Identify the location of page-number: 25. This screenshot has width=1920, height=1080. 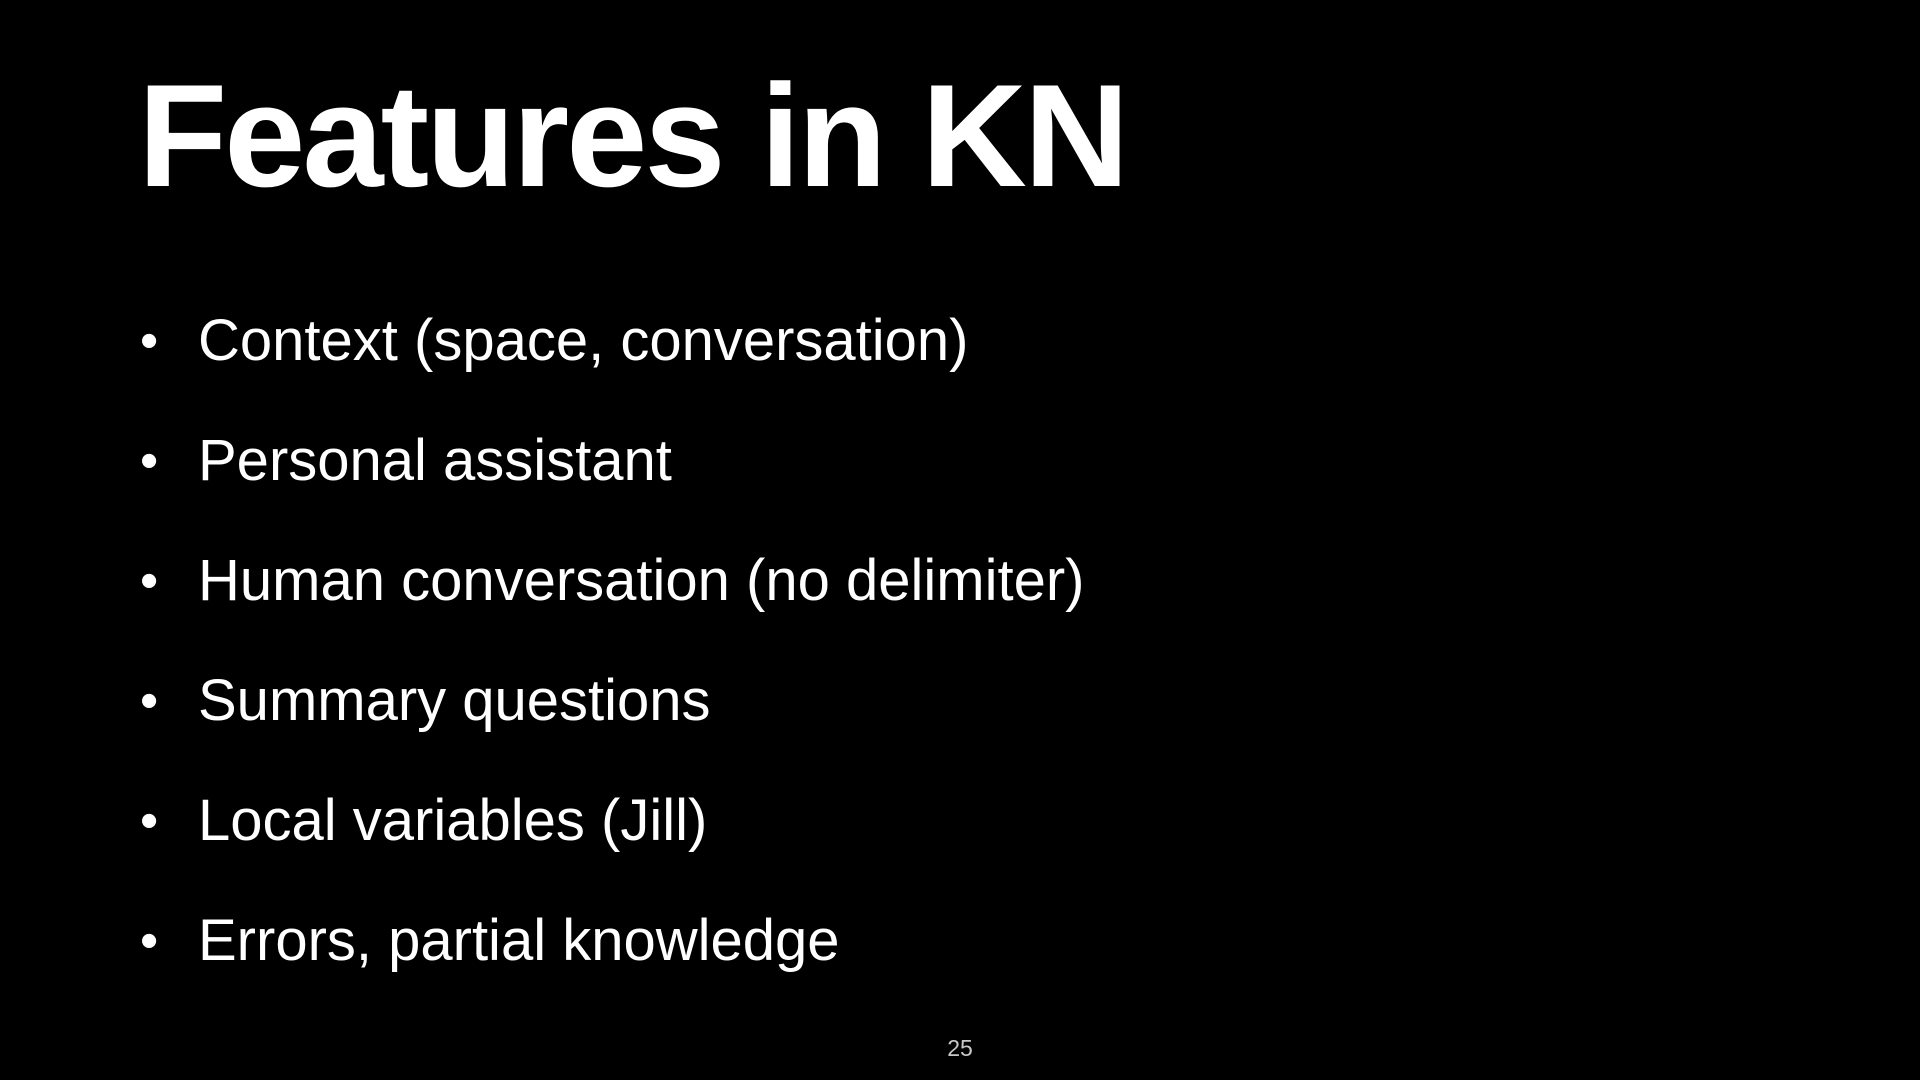
(960, 1048).